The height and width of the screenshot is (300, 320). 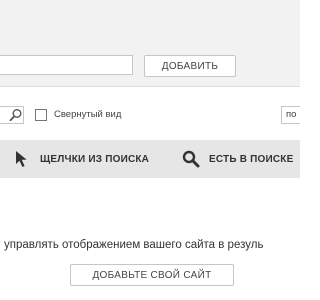 I want to click on filter-row: Свернутый вид по, so click(x=150, y=115).